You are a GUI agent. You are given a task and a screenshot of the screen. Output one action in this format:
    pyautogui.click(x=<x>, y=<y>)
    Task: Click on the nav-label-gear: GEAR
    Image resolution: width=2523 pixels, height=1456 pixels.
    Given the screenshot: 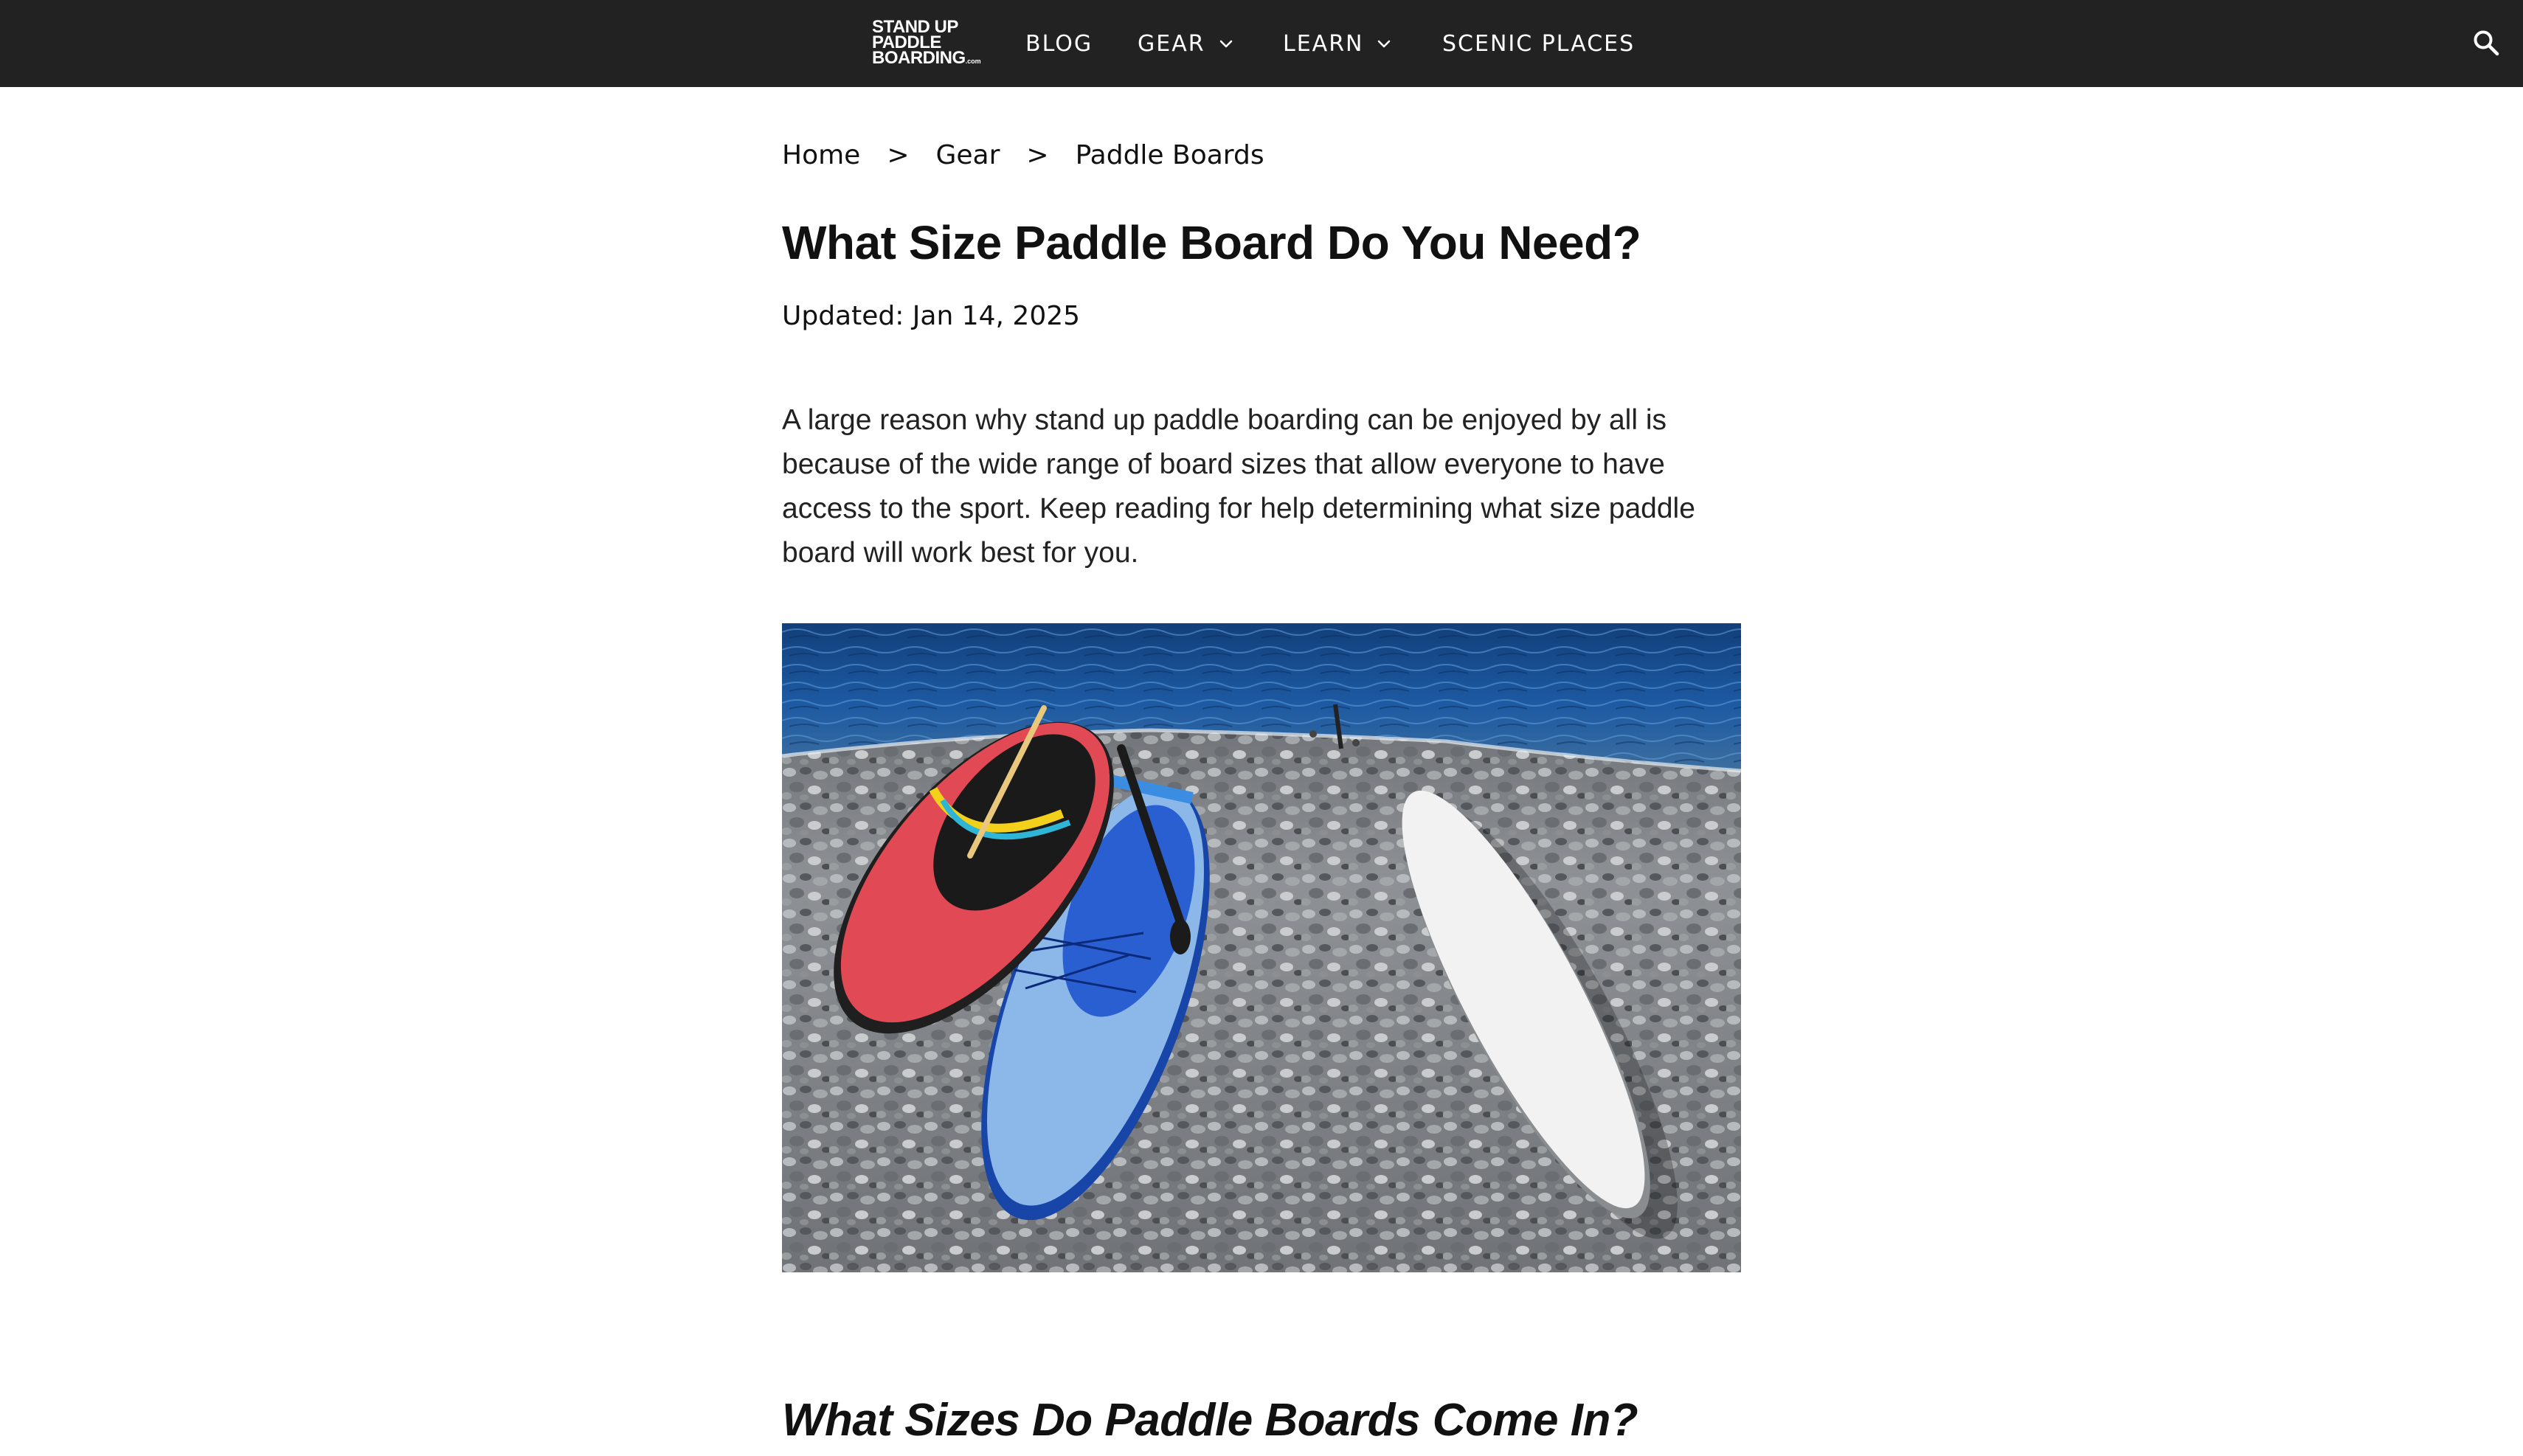 What is the action you would take?
    pyautogui.click(x=1171, y=43)
    